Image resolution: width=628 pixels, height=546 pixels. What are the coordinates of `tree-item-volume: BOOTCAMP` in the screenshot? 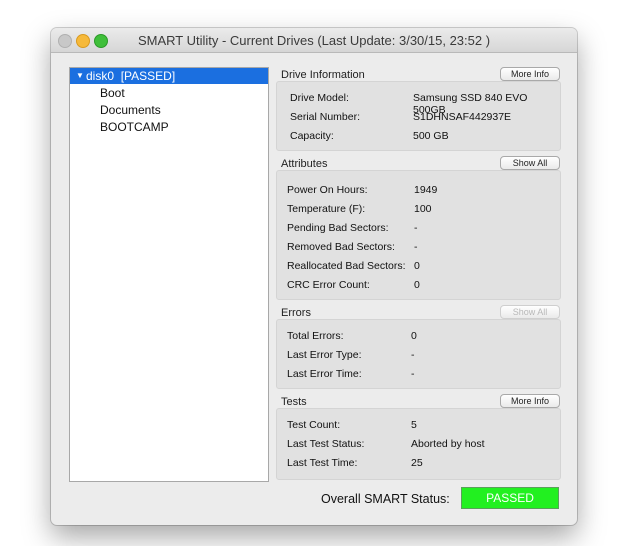 It's located at (134, 127).